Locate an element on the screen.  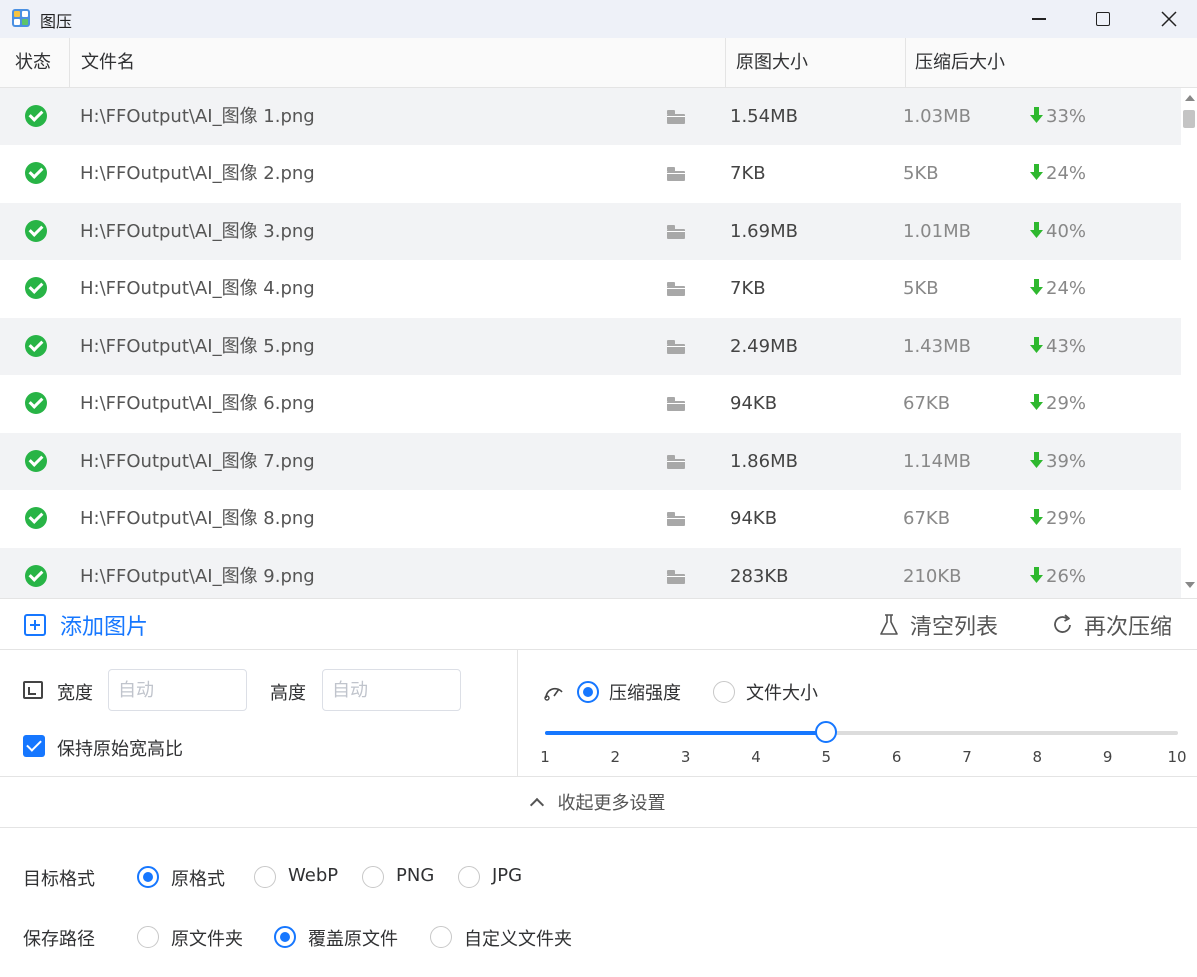
action-bar: 添加图片 清空列表 再次压缩 is located at coordinates (598, 624).